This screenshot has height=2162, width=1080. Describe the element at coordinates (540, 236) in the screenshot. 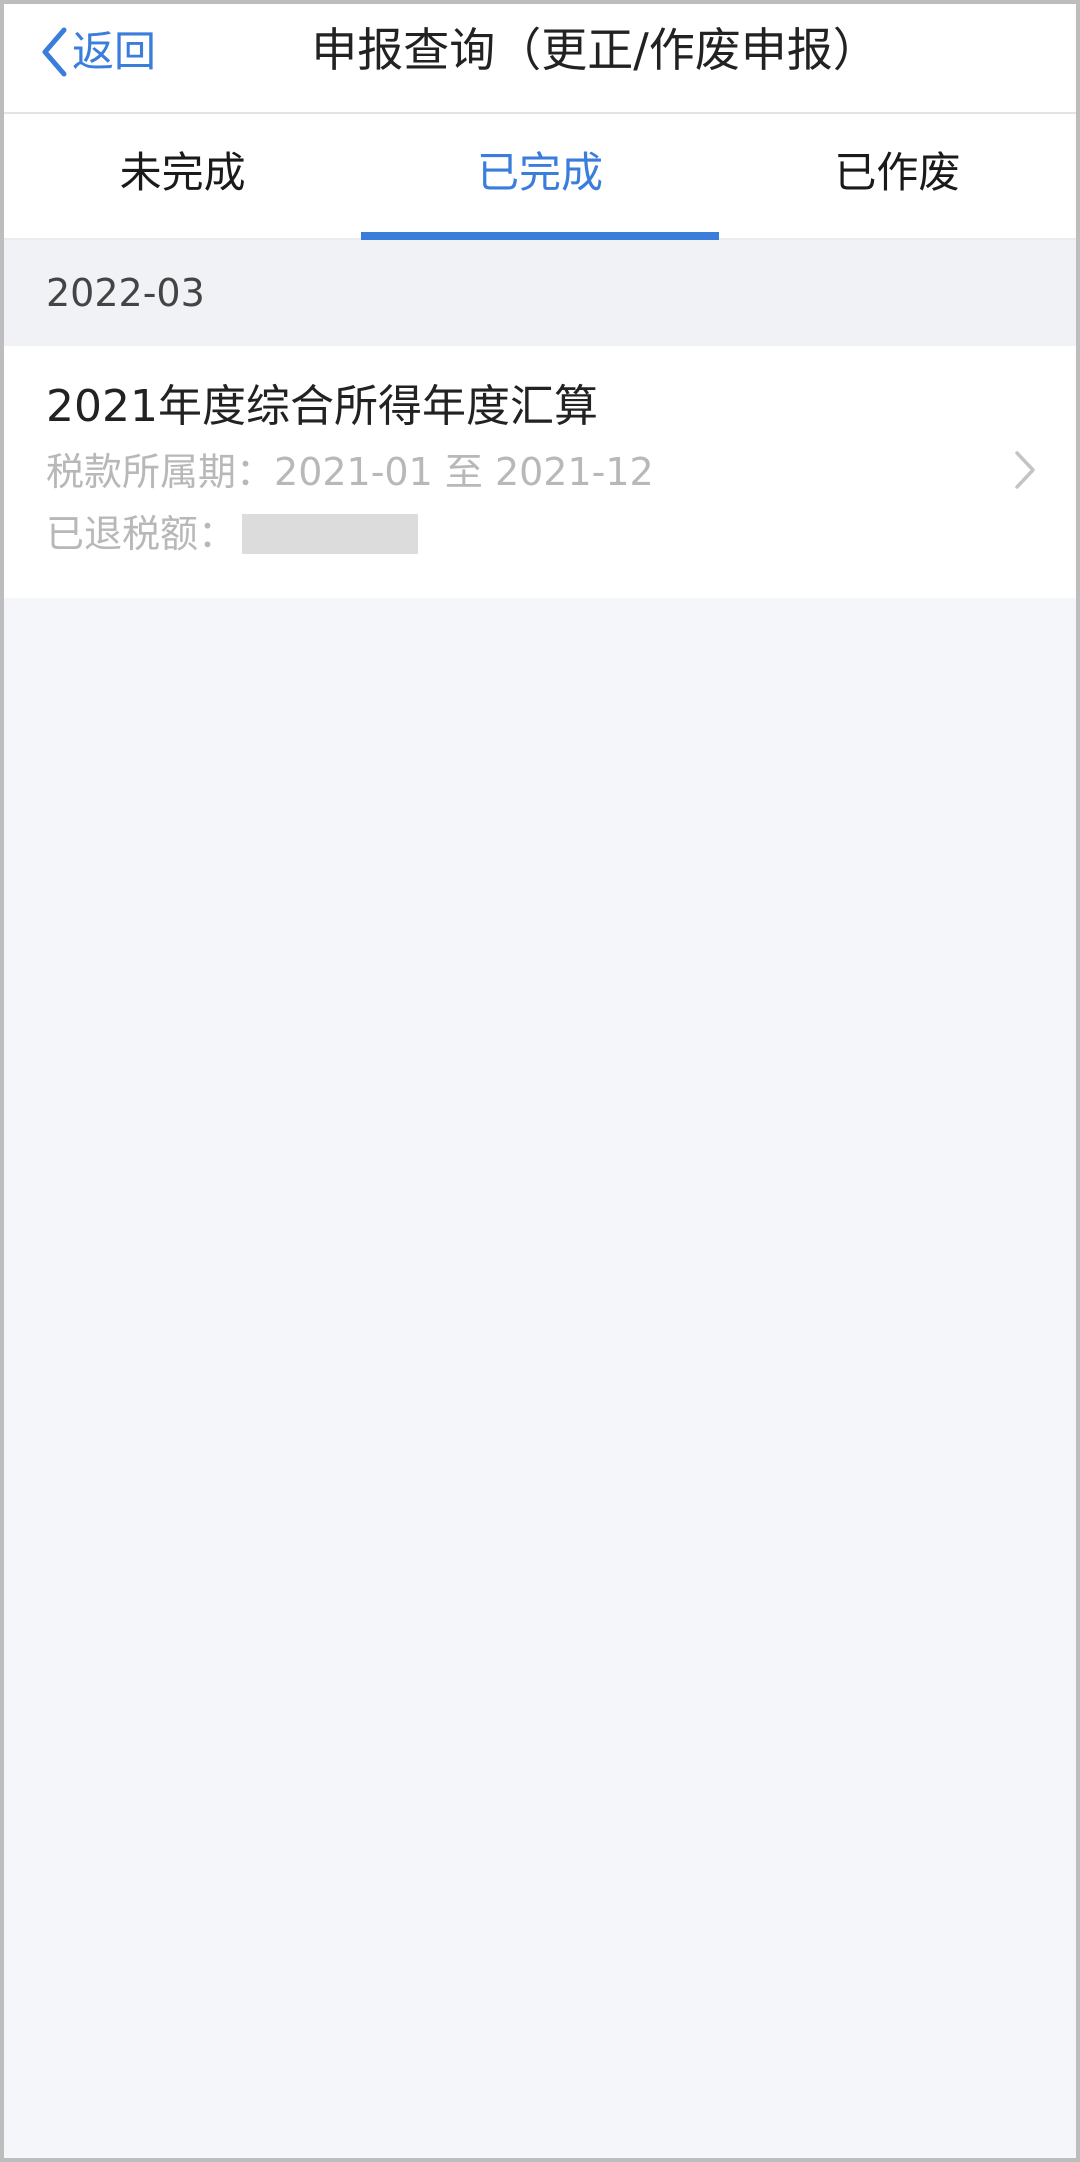

I see `active-tab-indicator` at that location.